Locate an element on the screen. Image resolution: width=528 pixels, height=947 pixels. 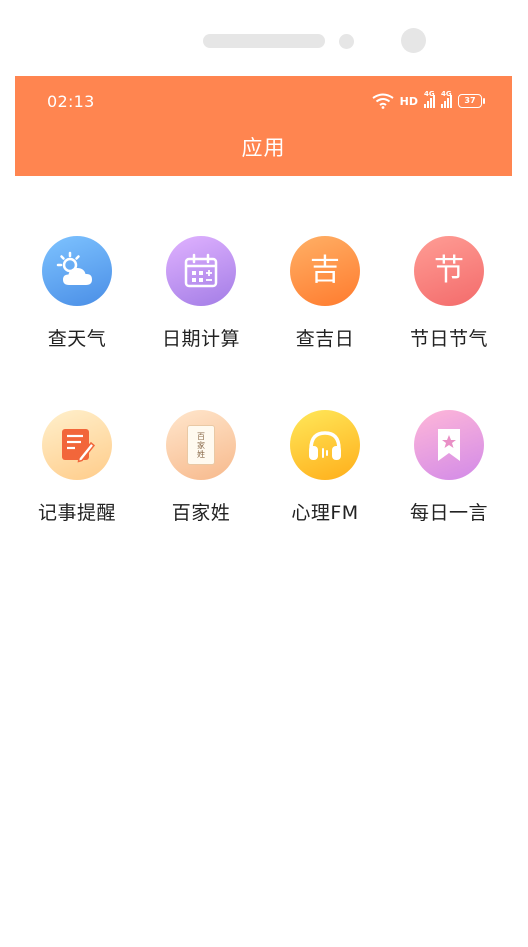
app-notes: 记事提醒 is located at coordinates (77, 467).